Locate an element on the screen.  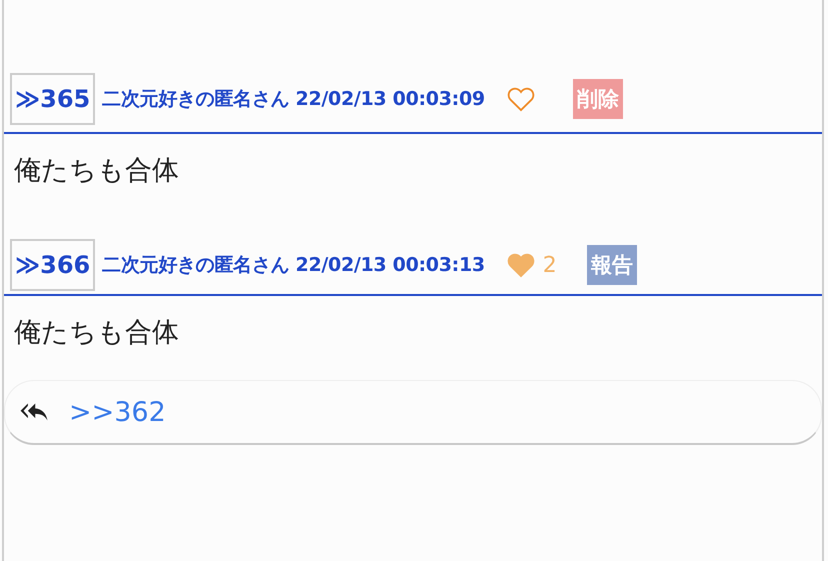
author-date: 二次元好きの匿名さん 22/02/13 00:03:13 is located at coordinates (293, 265).